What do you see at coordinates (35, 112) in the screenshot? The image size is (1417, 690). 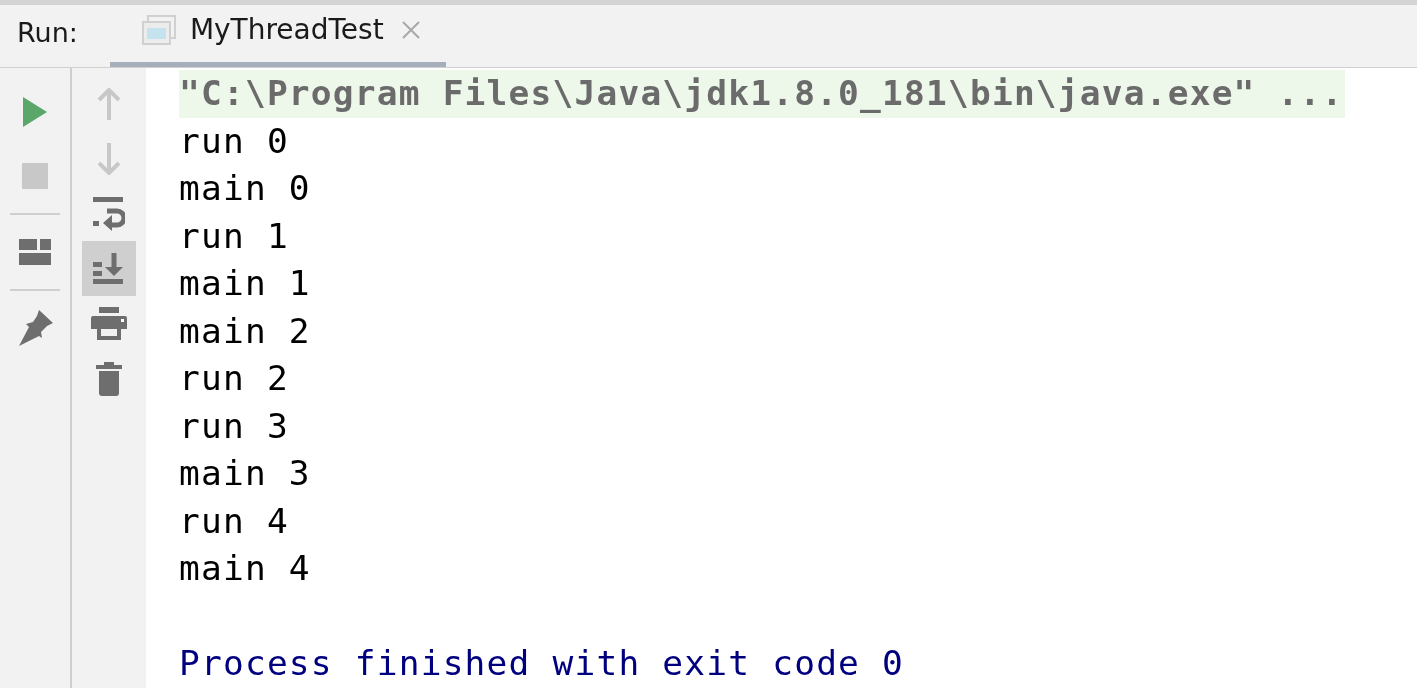 I see `run-icon` at bounding box center [35, 112].